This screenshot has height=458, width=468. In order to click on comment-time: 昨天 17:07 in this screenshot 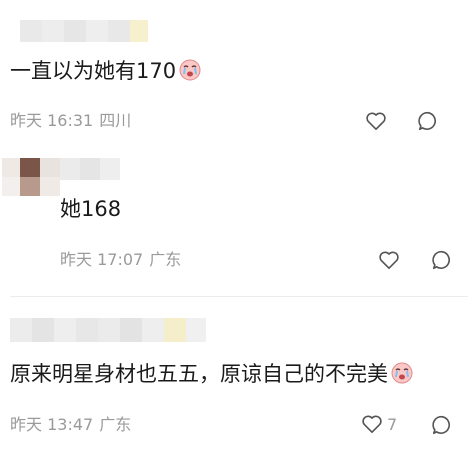, I will do `click(102, 259)`.